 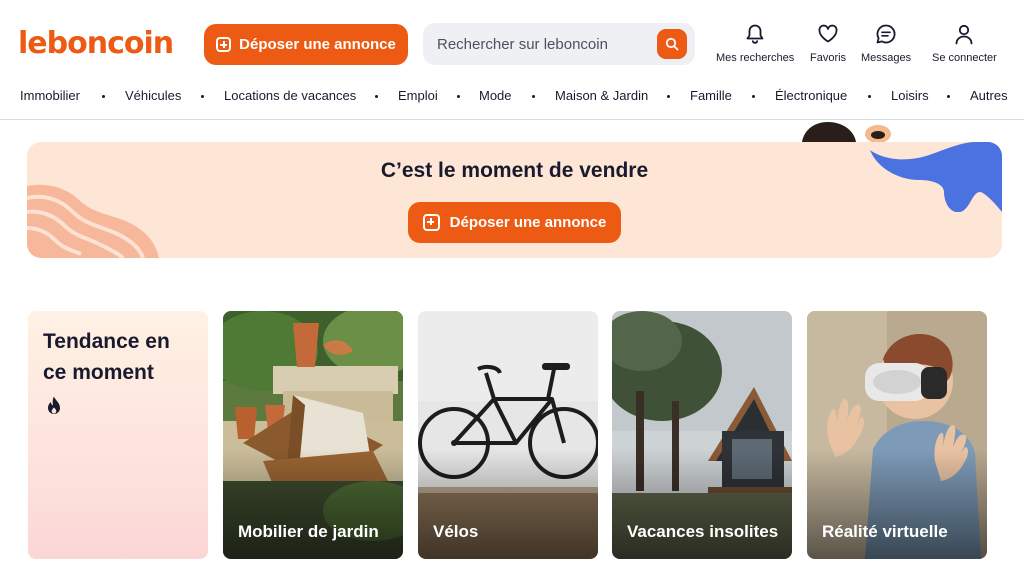 What do you see at coordinates (495, 95) in the screenshot?
I see `nav-item-mode: Mode` at bounding box center [495, 95].